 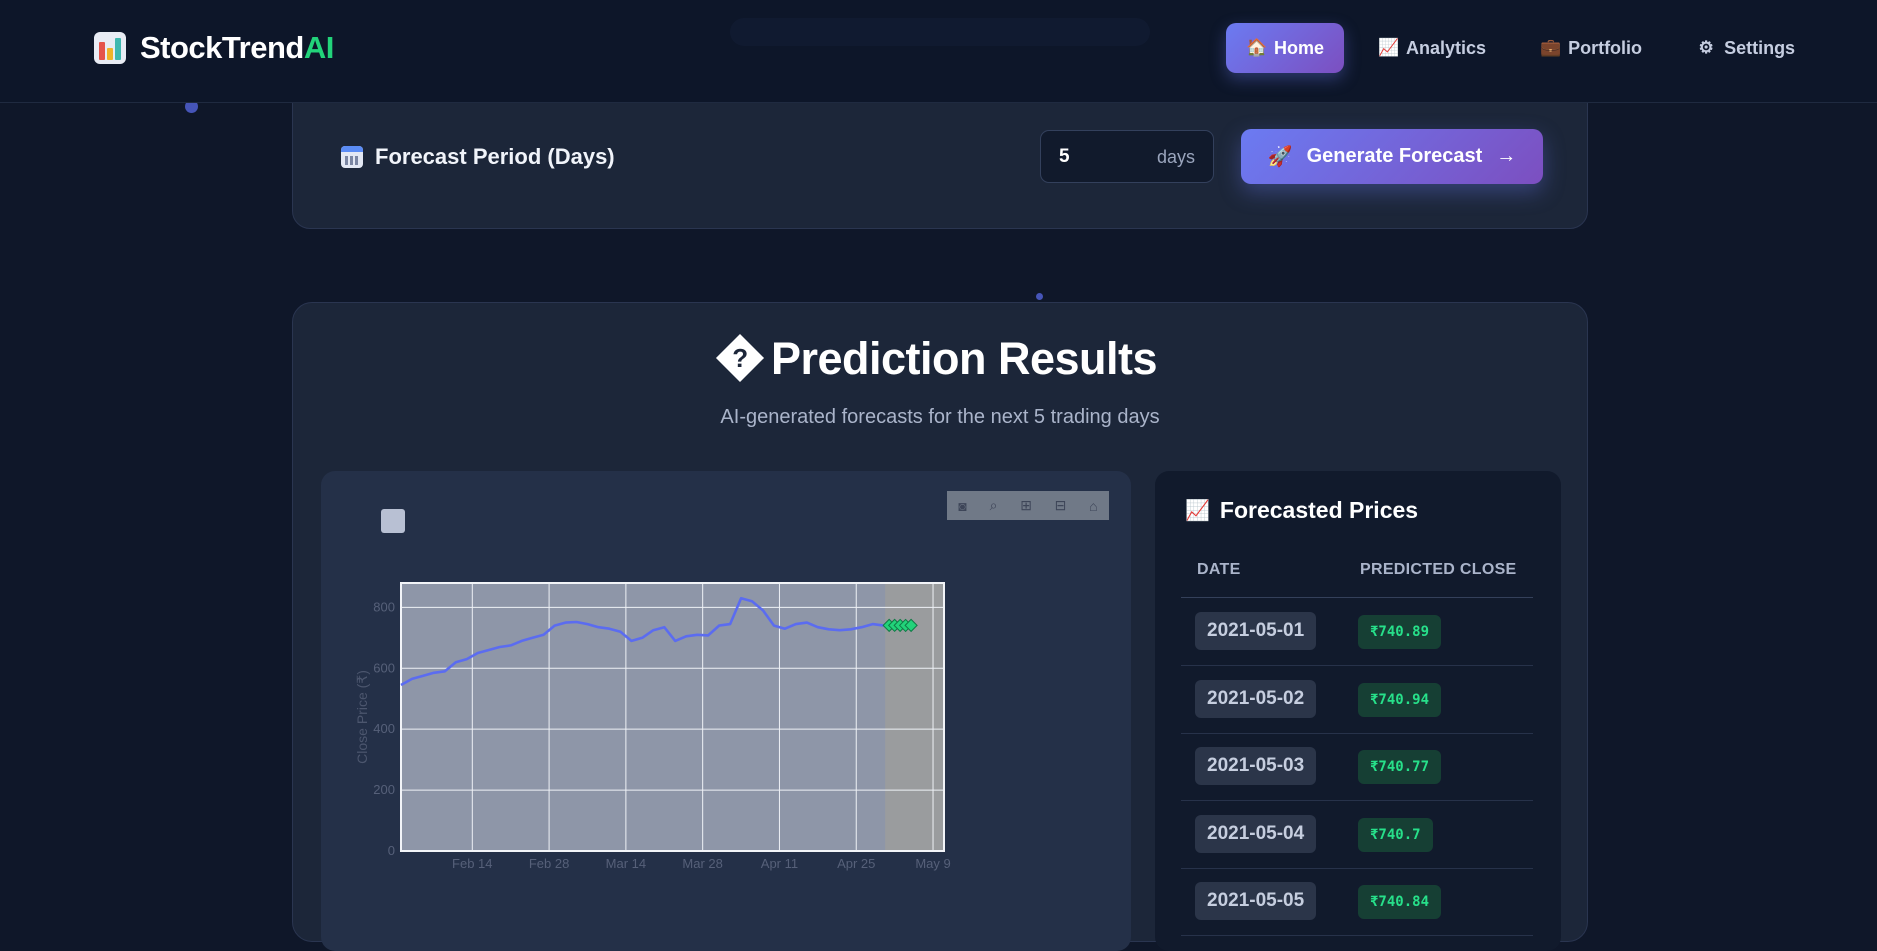 What do you see at coordinates (932, 863) in the screenshot?
I see `x-tick-label: May 9` at bounding box center [932, 863].